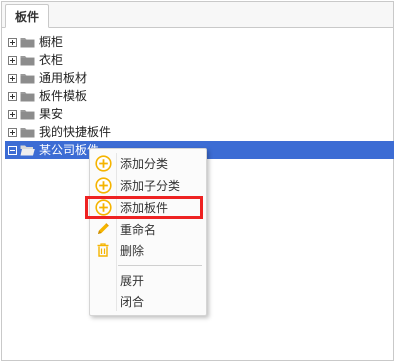 The height and width of the screenshot is (363, 396). Describe the element at coordinates (198, 42) in the screenshot. I see `tree-node-cabinet: 橱柜` at that location.